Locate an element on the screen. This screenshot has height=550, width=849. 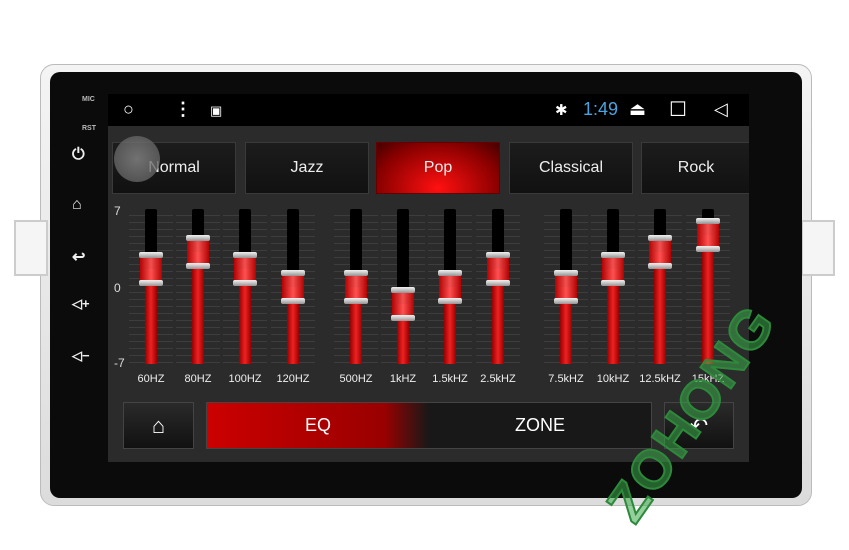
power-icon: ⏻ is located at coordinates (78, 155).